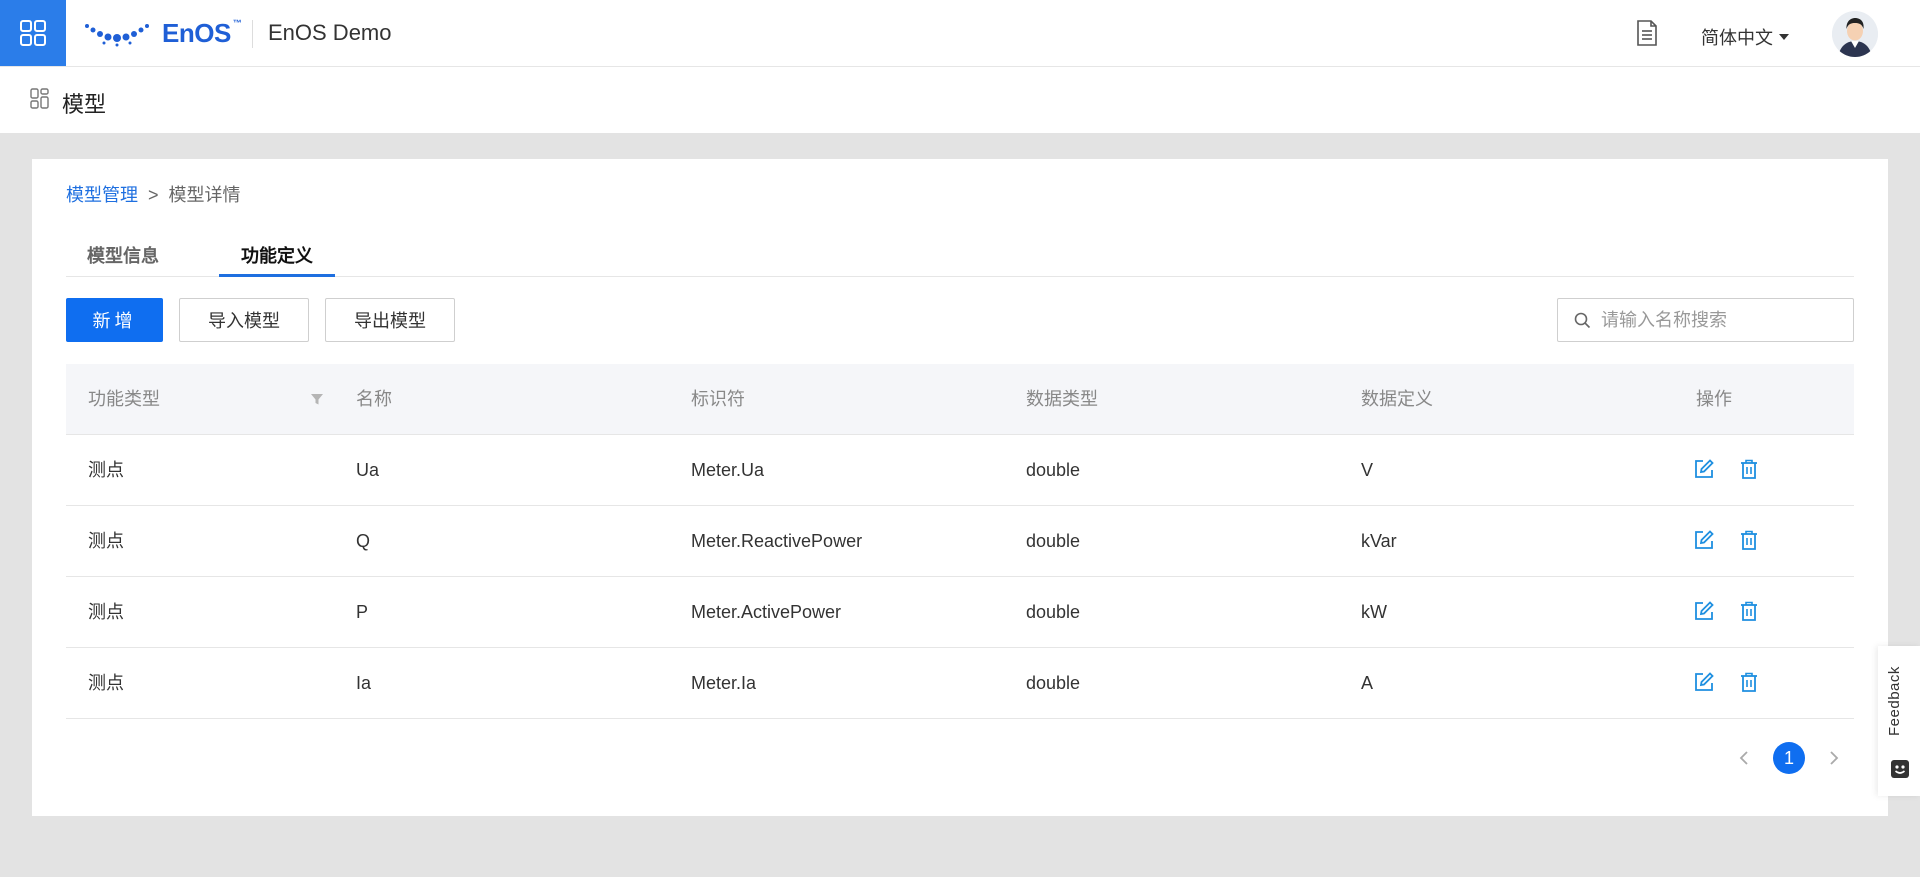 The height and width of the screenshot is (877, 1920). I want to click on feedback-face-icon, so click(1900, 769).